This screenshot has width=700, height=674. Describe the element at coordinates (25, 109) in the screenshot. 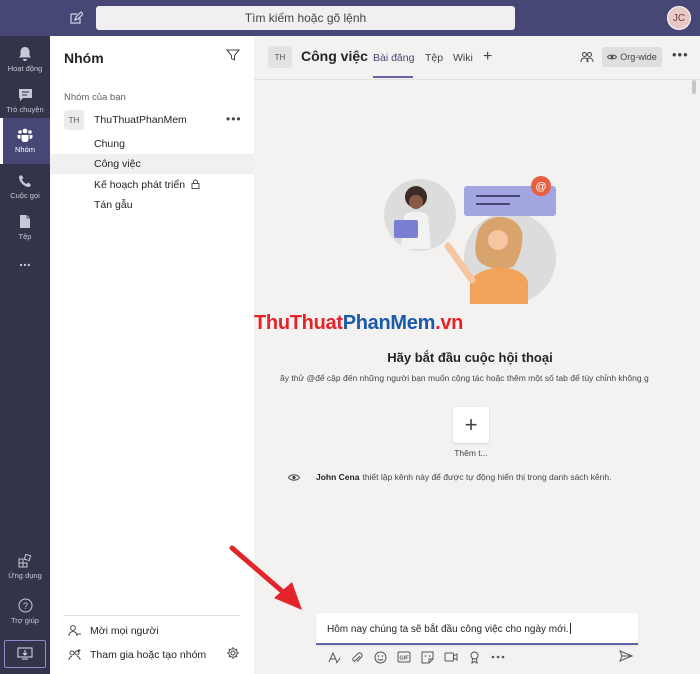

I see `rail-item-label: Trò chuyện` at that location.